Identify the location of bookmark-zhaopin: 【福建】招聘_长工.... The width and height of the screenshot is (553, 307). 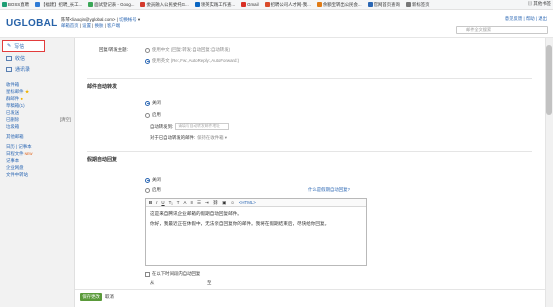
(58, 5).